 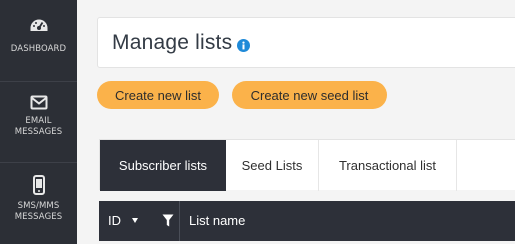 I want to click on mobile-phone-icon, so click(x=38, y=185).